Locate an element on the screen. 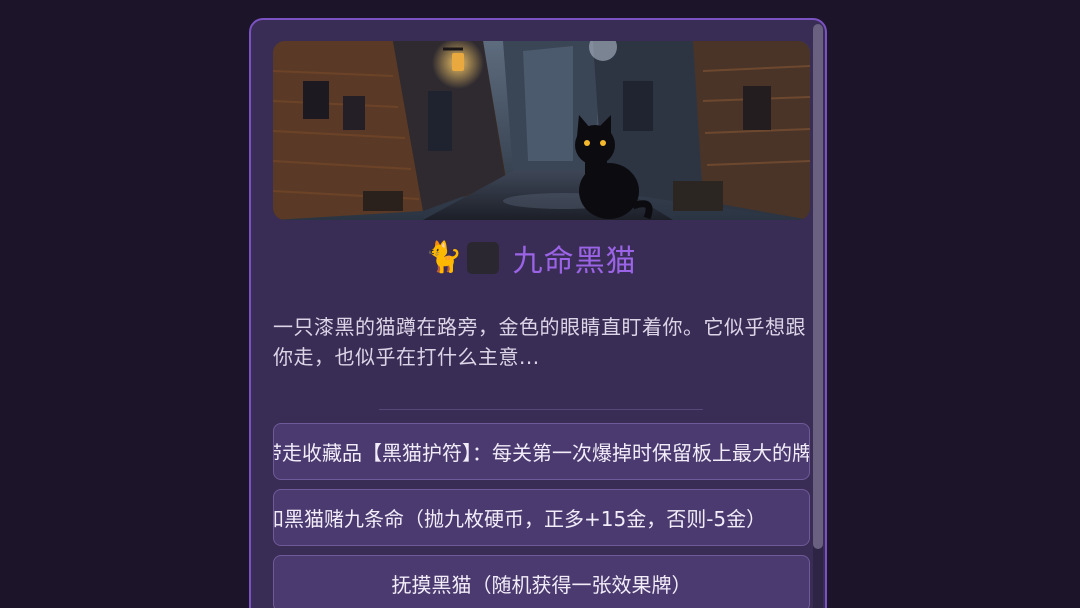 The image size is (1080, 608). choice-label: 抚摸黑猫（随机获得一张效果牌） is located at coordinates (541, 585).